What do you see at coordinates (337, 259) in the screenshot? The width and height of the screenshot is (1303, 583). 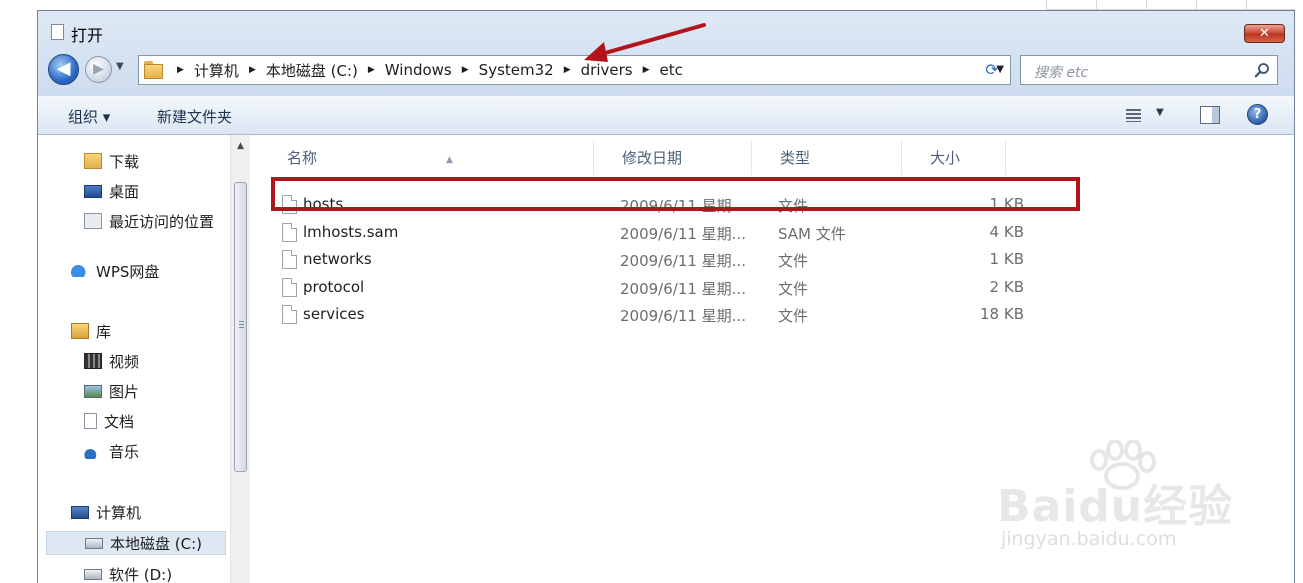 I see `file-name: networks` at bounding box center [337, 259].